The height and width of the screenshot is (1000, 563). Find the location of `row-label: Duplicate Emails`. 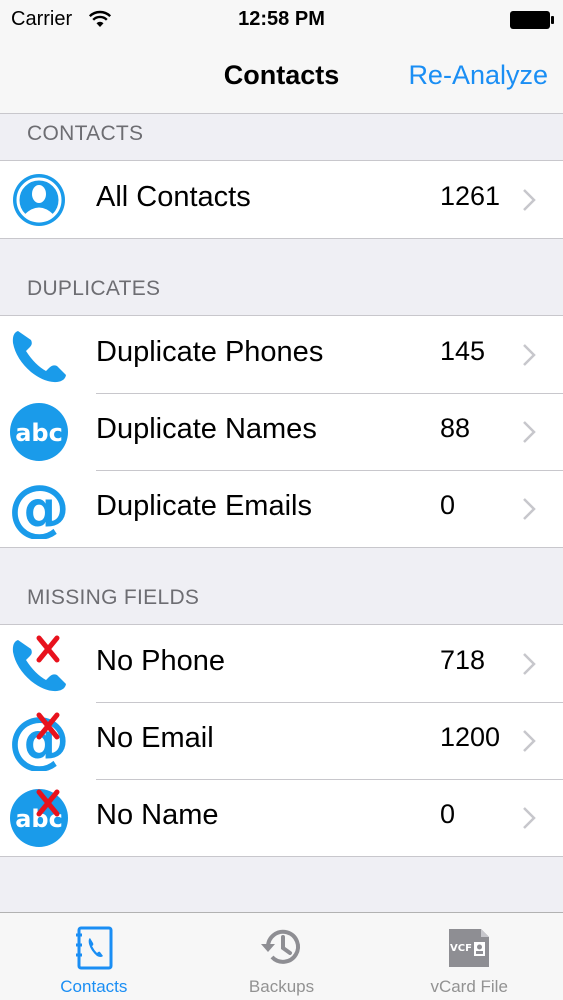

row-label: Duplicate Emails is located at coordinates (204, 506).